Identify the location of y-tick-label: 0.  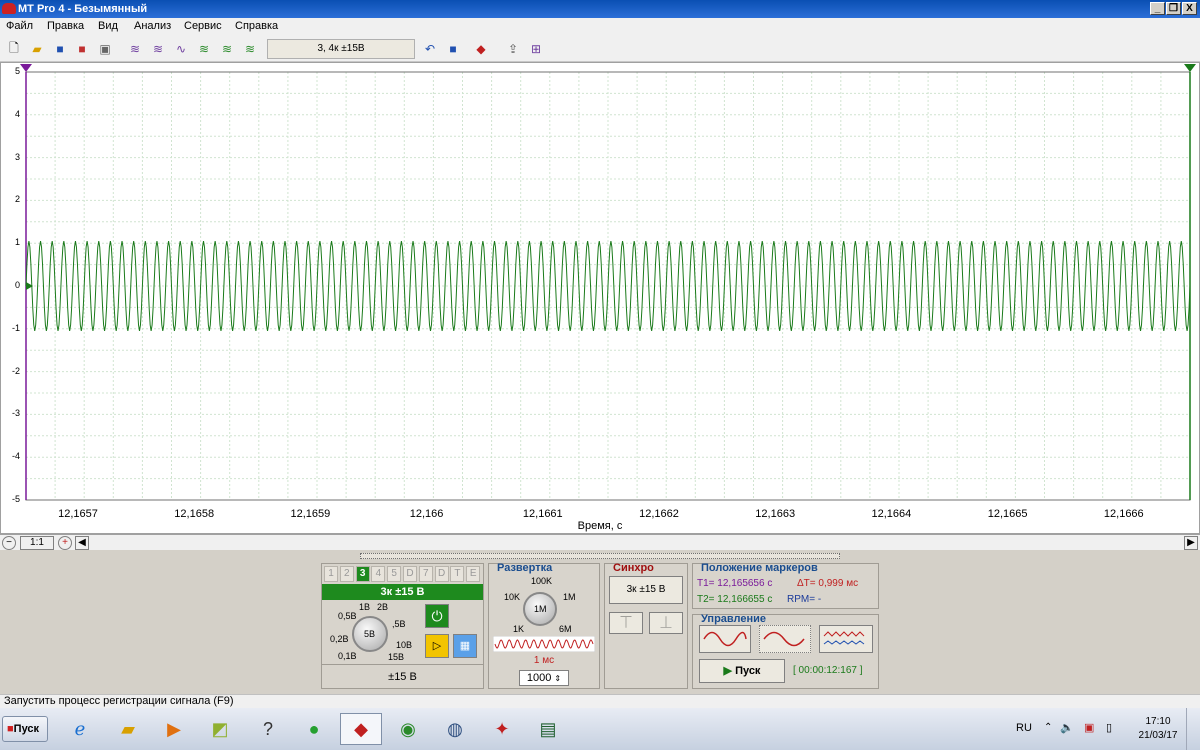
(17, 285).